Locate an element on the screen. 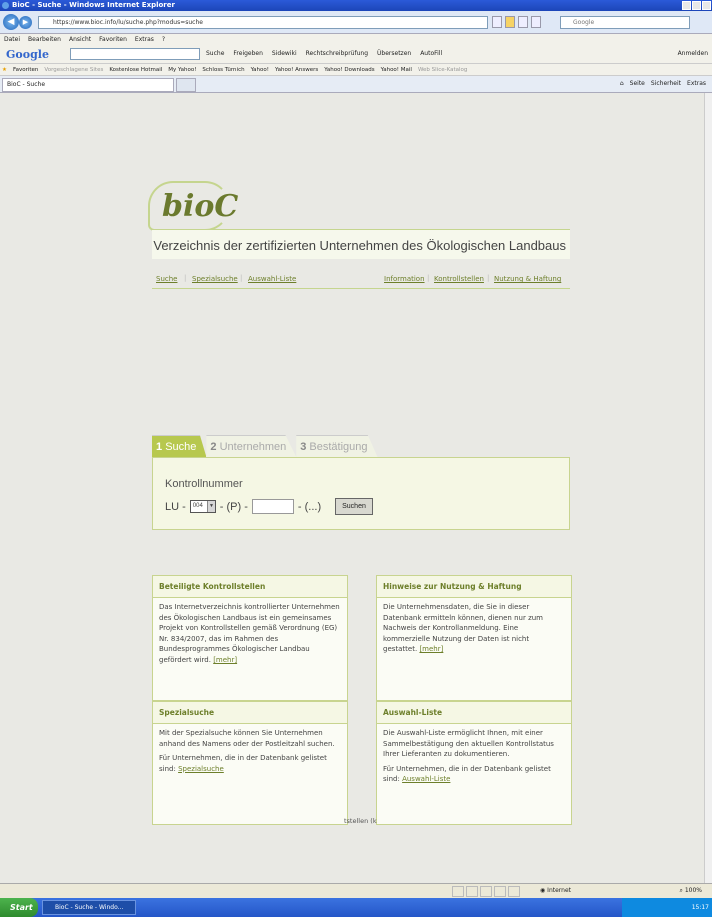 This screenshot has height=917, width=712. zoom-value: 100% is located at coordinates (693, 890).